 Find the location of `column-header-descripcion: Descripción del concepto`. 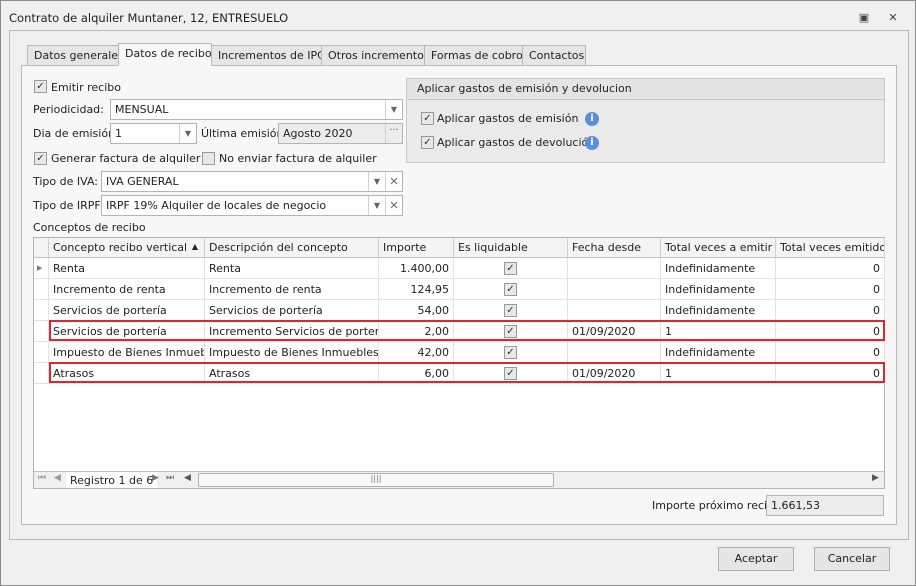

column-header-descripcion: Descripción del concepto is located at coordinates (292, 248).